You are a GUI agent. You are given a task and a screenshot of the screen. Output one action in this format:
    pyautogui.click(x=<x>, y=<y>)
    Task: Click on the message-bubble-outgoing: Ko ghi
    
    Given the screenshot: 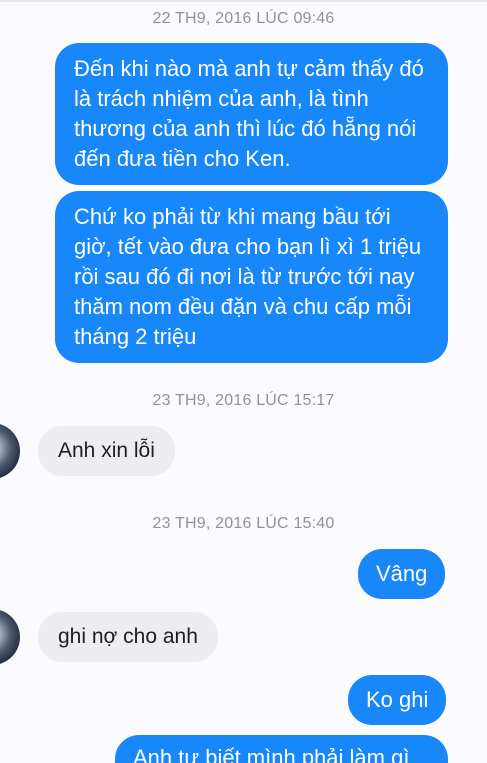 What is the action you would take?
    pyautogui.click(x=397, y=700)
    